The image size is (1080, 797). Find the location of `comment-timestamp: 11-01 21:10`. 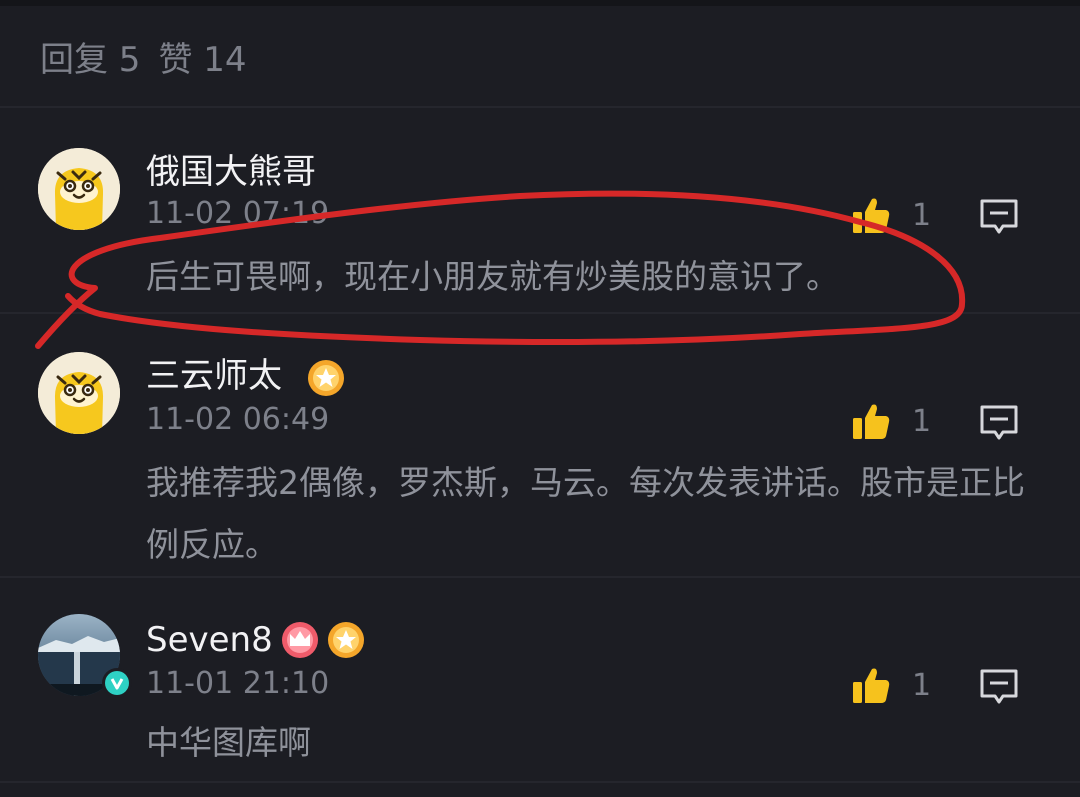

comment-timestamp: 11-01 21:10 is located at coordinates (238, 683).